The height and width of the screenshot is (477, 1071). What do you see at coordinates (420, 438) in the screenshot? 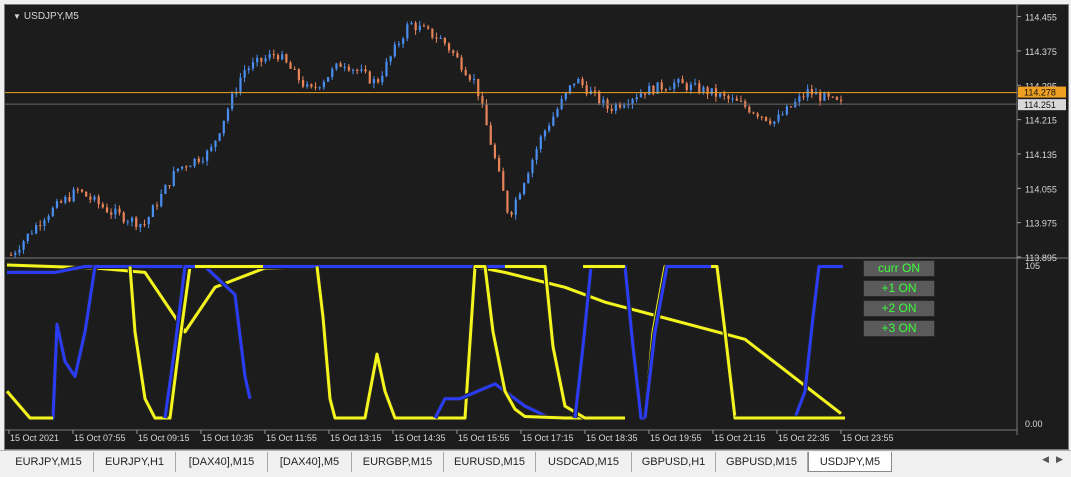
I see `time-label: 15 Oct 14:35` at bounding box center [420, 438].